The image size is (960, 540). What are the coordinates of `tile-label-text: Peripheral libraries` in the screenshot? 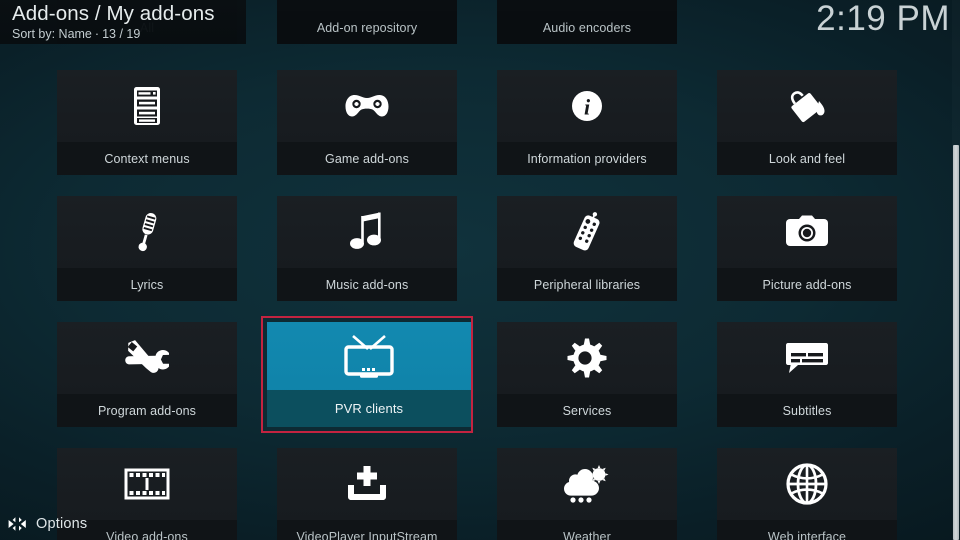 It's located at (587, 284).